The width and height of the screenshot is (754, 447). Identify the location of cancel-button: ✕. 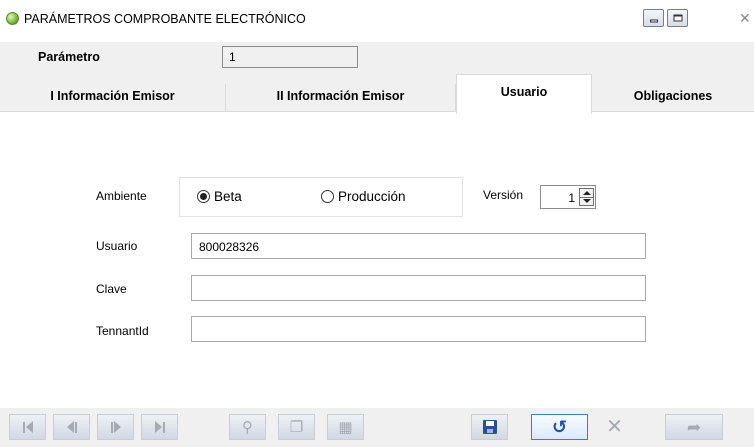
(614, 427).